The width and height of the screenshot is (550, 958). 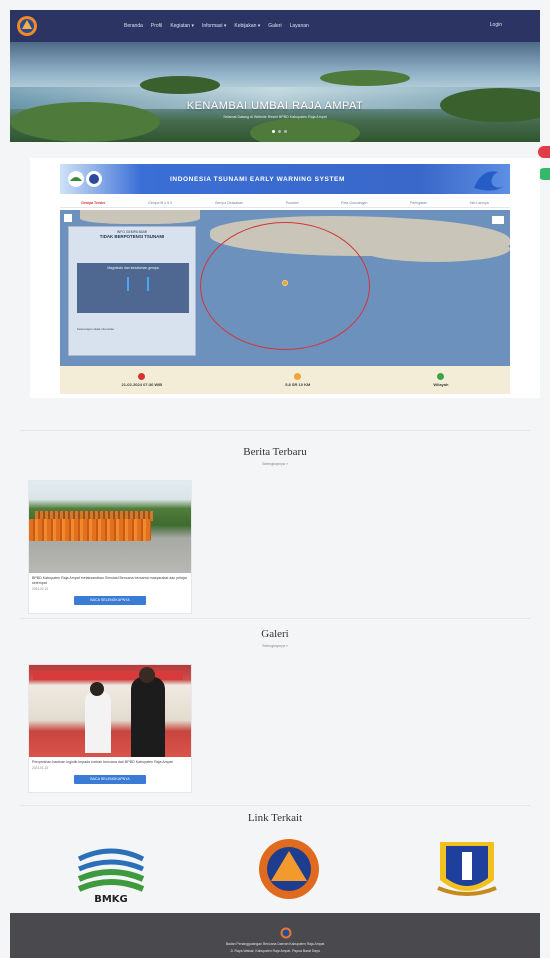 What do you see at coordinates (498, 220) in the screenshot?
I see `map-layer-button` at bounding box center [498, 220].